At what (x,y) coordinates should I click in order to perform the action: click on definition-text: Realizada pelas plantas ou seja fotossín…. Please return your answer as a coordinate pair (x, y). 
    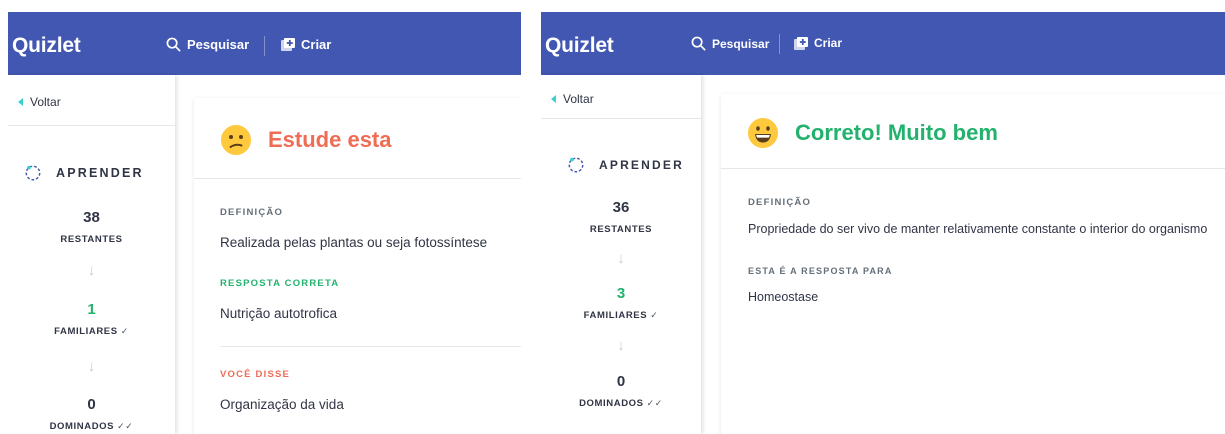
    Looking at the image, I should click on (354, 242).